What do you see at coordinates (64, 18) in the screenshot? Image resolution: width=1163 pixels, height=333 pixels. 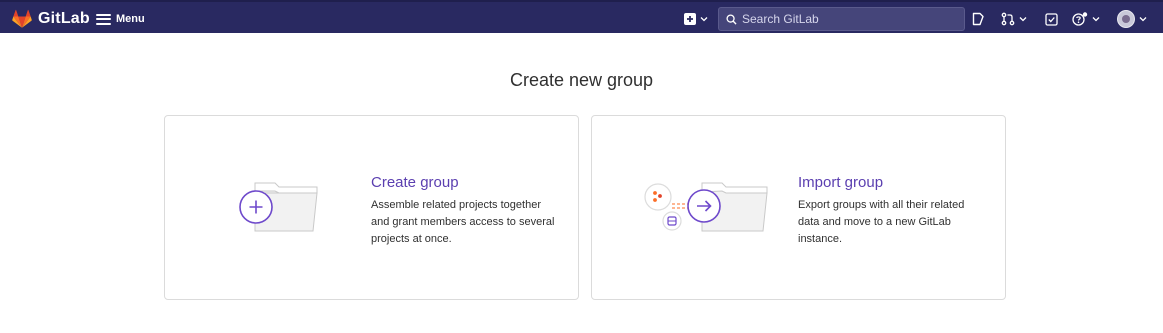 I see `brand-name: GitLab` at bounding box center [64, 18].